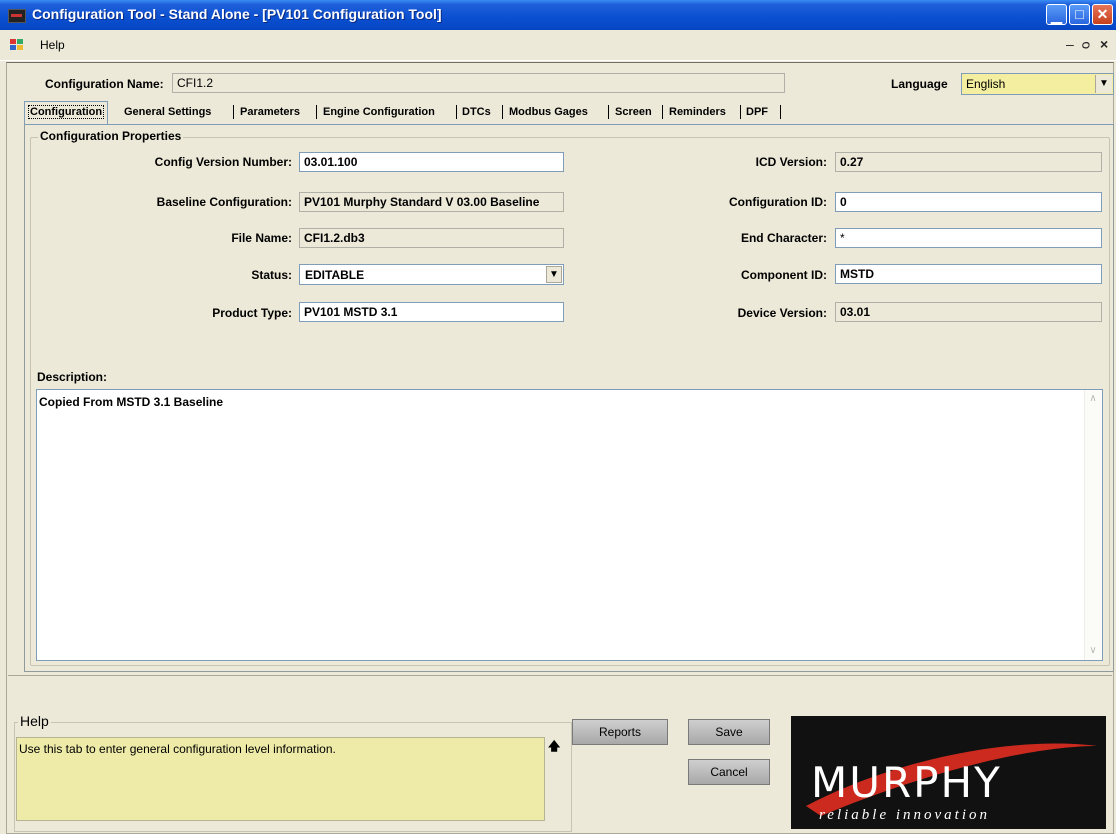  I want to click on component-id-label: Component ID:, so click(784, 275).